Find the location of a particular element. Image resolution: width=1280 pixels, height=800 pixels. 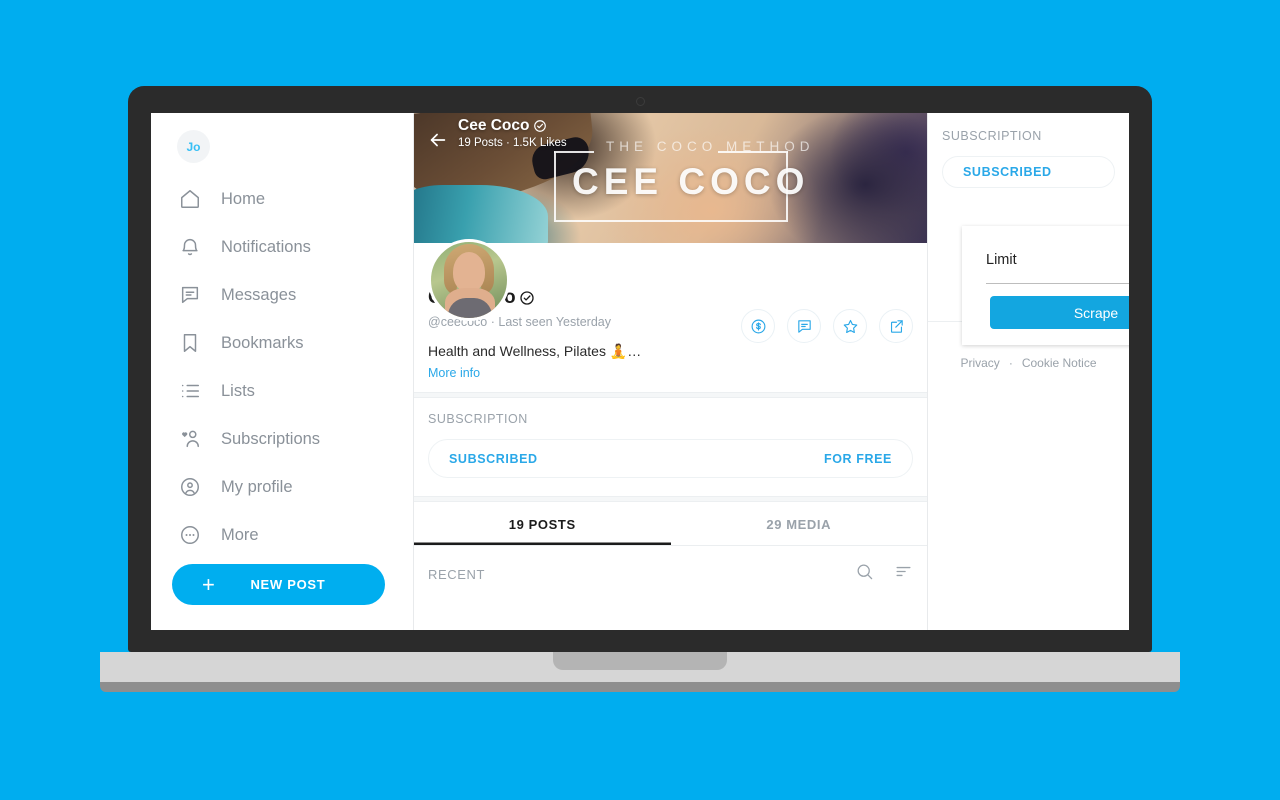

scrape-button: Scrape is located at coordinates (1059, 312).